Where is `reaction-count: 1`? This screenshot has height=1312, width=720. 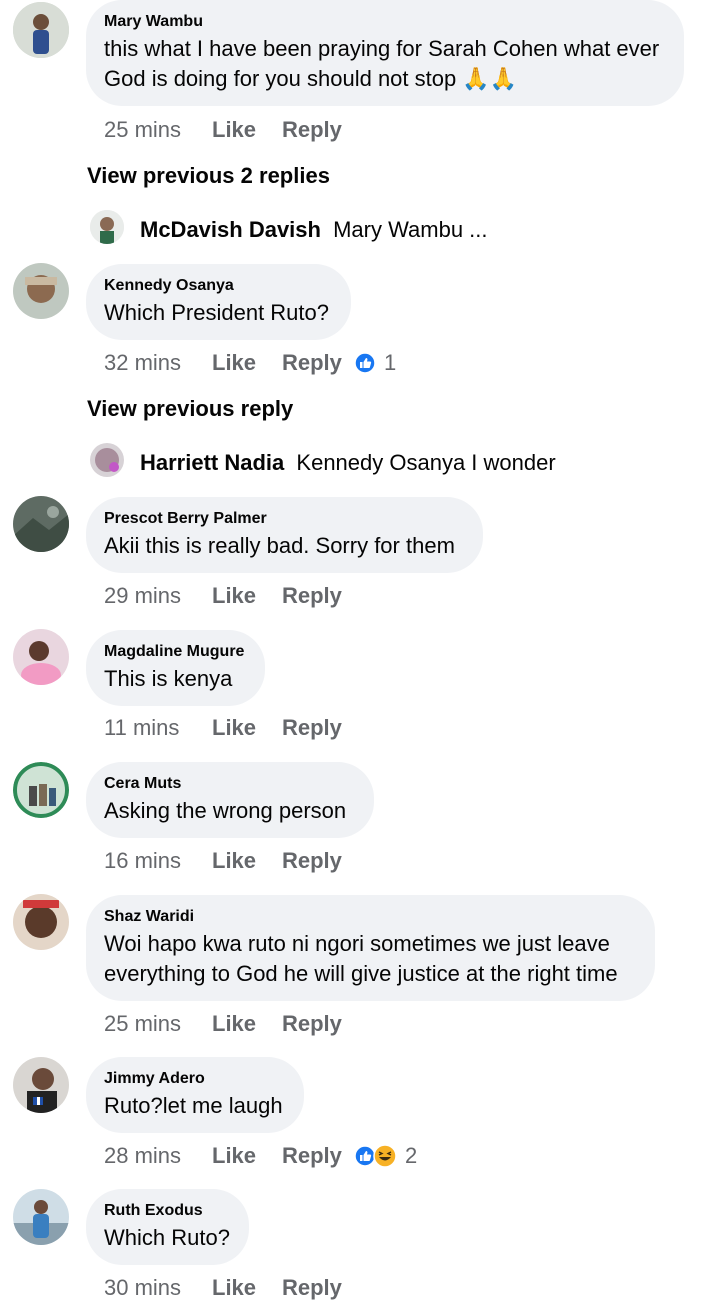
reaction-count: 1 is located at coordinates (390, 362).